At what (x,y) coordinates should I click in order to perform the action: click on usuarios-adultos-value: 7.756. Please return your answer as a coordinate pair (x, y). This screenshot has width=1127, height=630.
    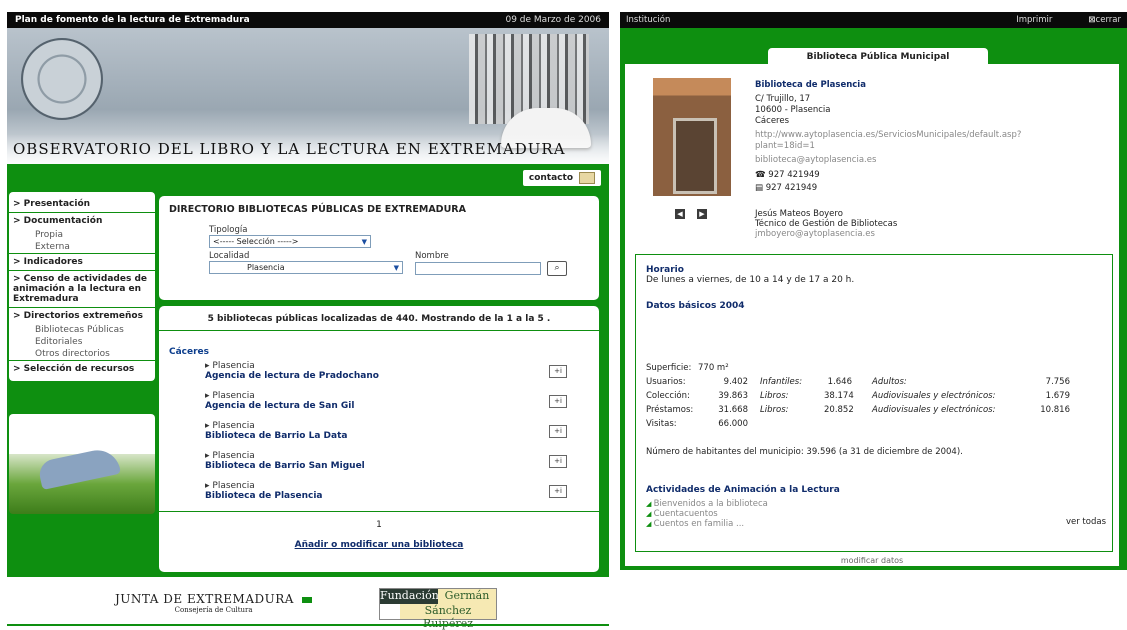
    Looking at the image, I should click on (1057, 382).